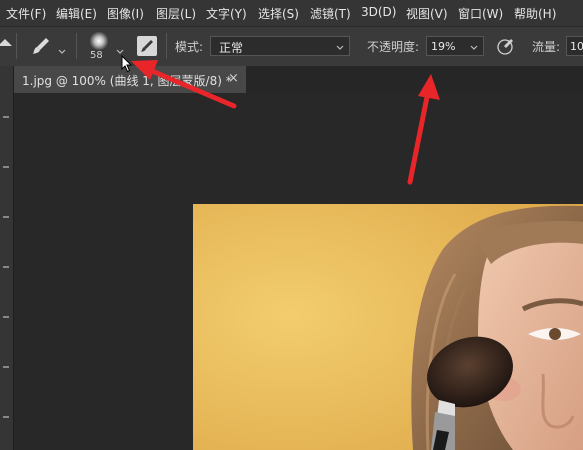 Image resolution: width=583 pixels, height=450 pixels. What do you see at coordinates (506, 46) in the screenshot?
I see `pressure-opacity-icon` at bounding box center [506, 46].